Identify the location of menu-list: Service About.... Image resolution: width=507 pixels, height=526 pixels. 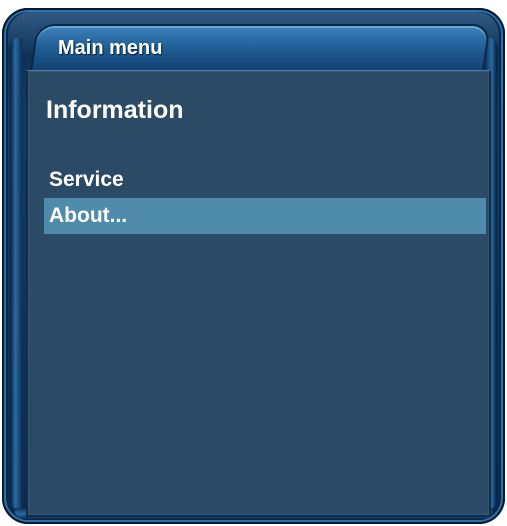
(265, 198).